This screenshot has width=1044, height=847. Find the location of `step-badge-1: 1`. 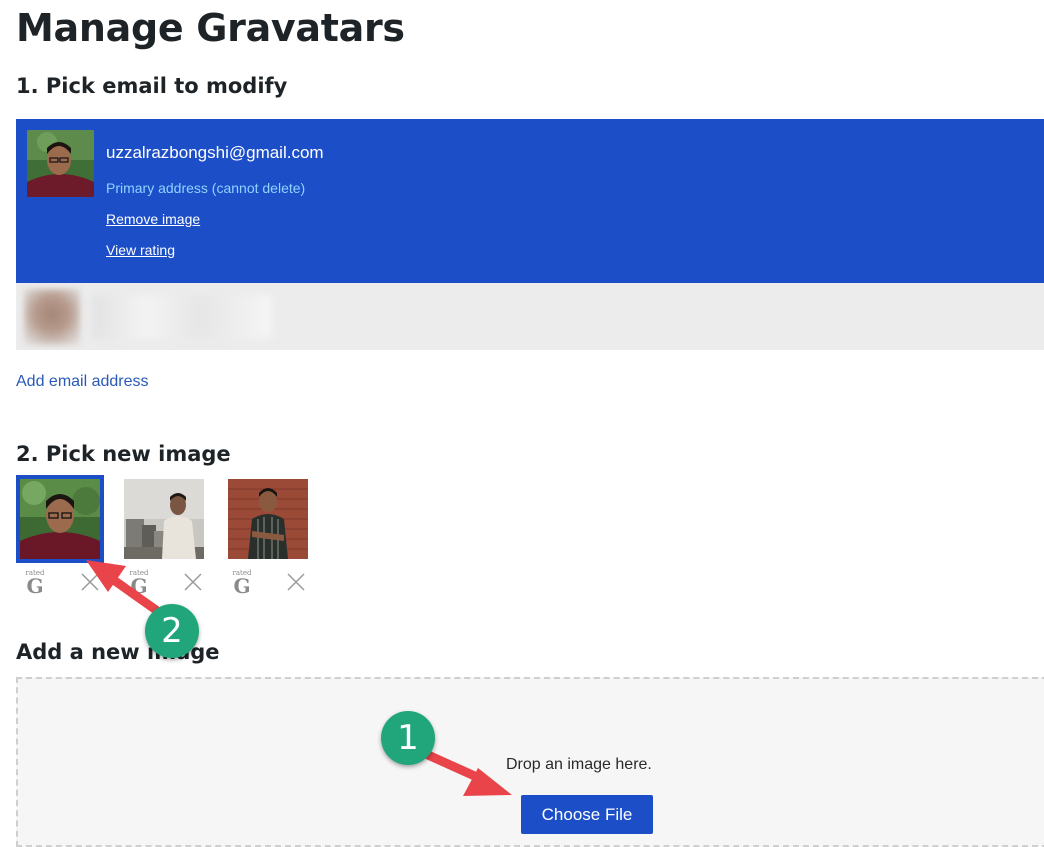

step-badge-1: 1 is located at coordinates (408, 738).